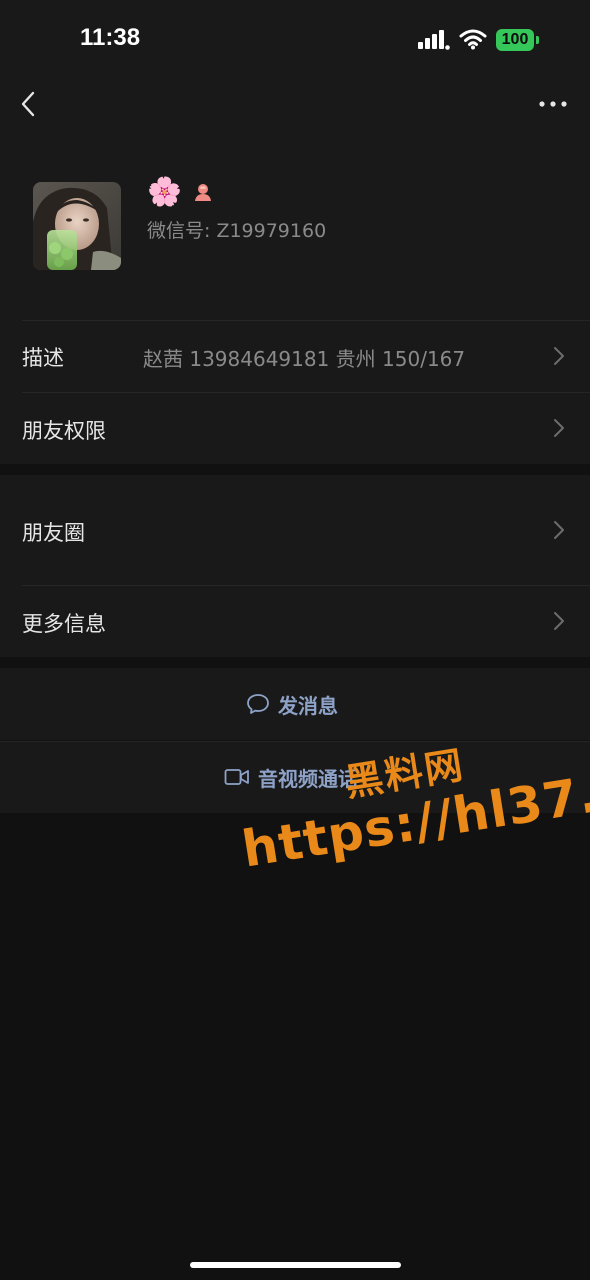 The height and width of the screenshot is (1280, 590). Describe the element at coordinates (308, 778) in the screenshot. I see `video-call-label: 音视频通话` at that location.